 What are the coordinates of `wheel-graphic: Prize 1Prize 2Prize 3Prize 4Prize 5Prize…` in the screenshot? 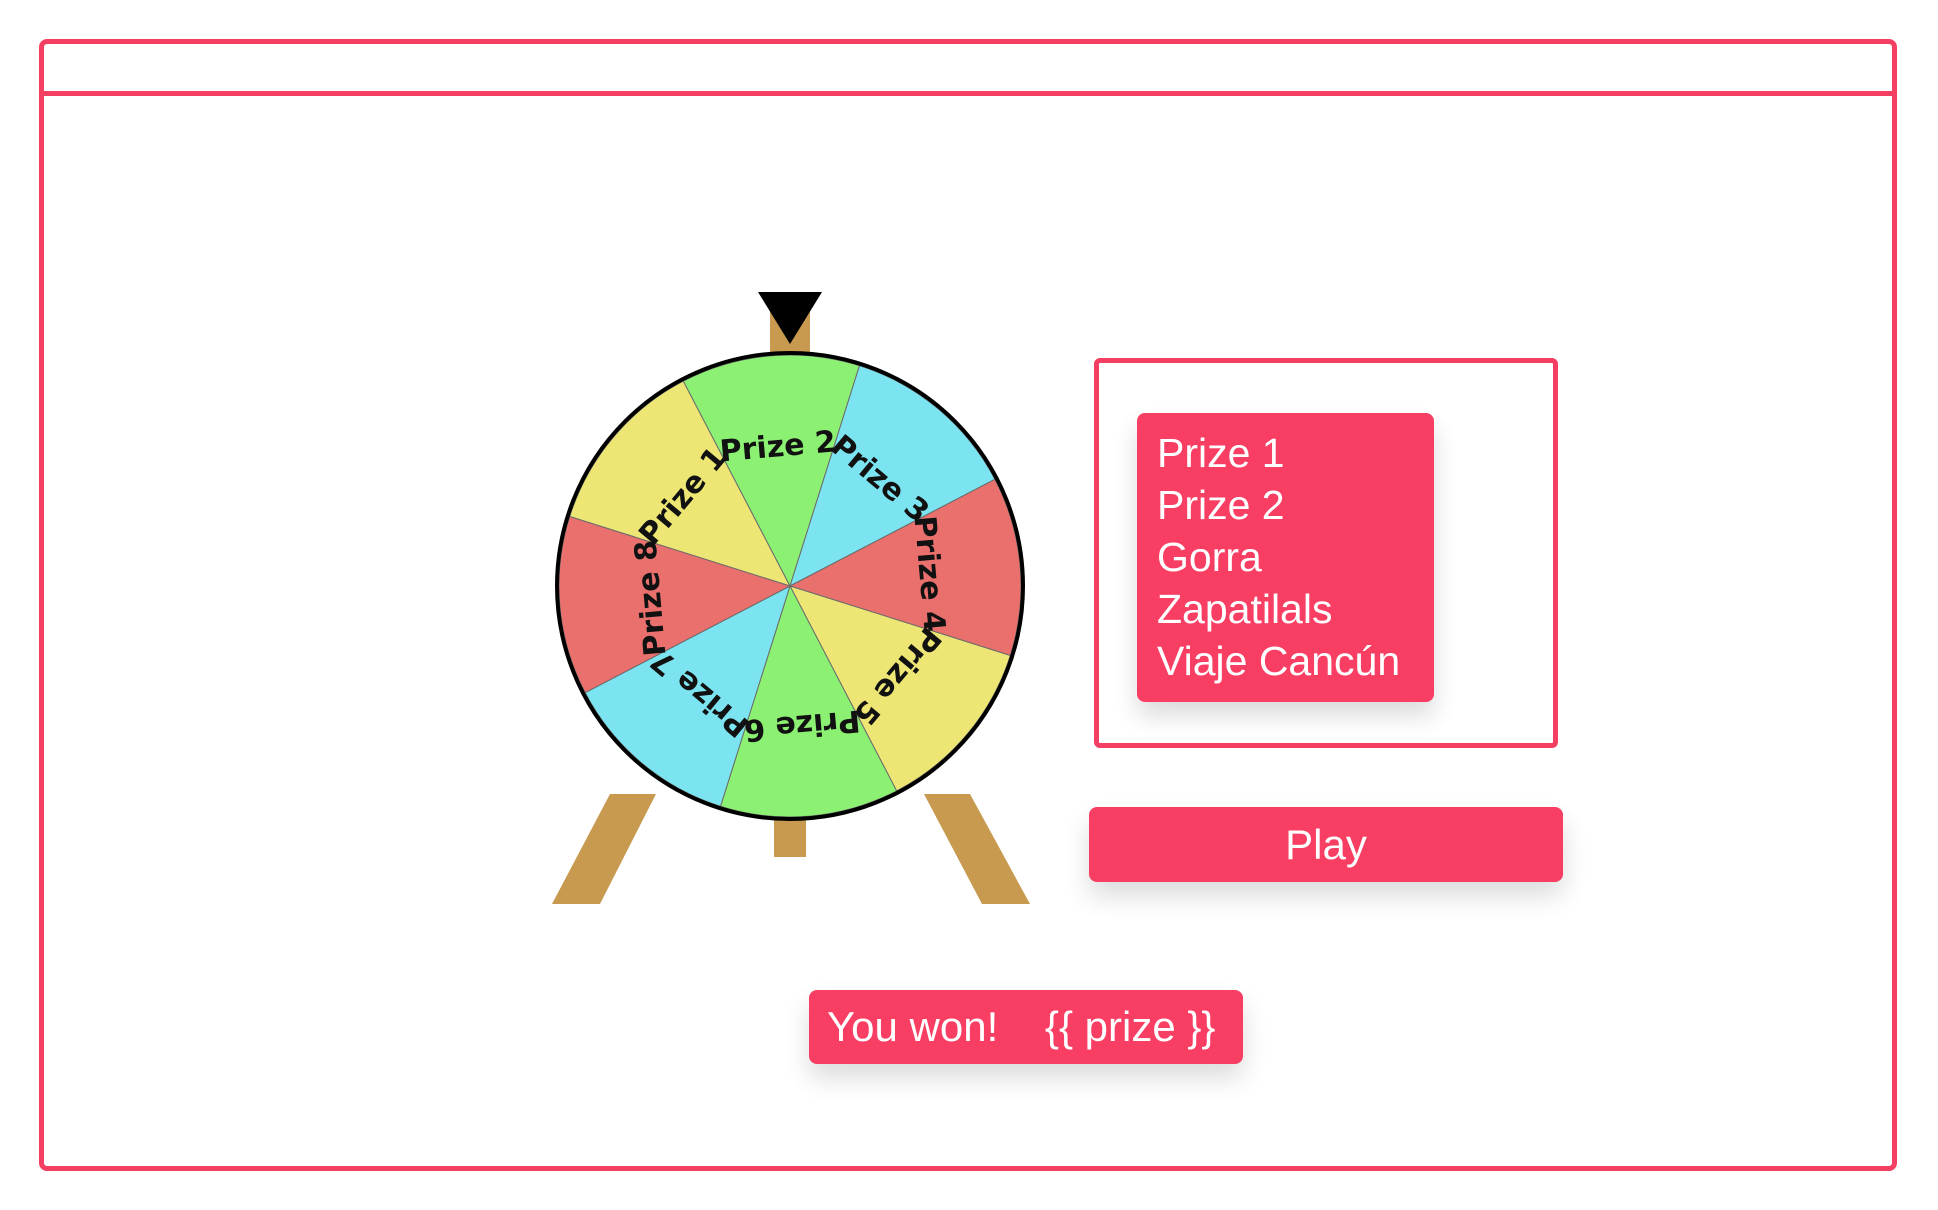 It's located at (791, 598).